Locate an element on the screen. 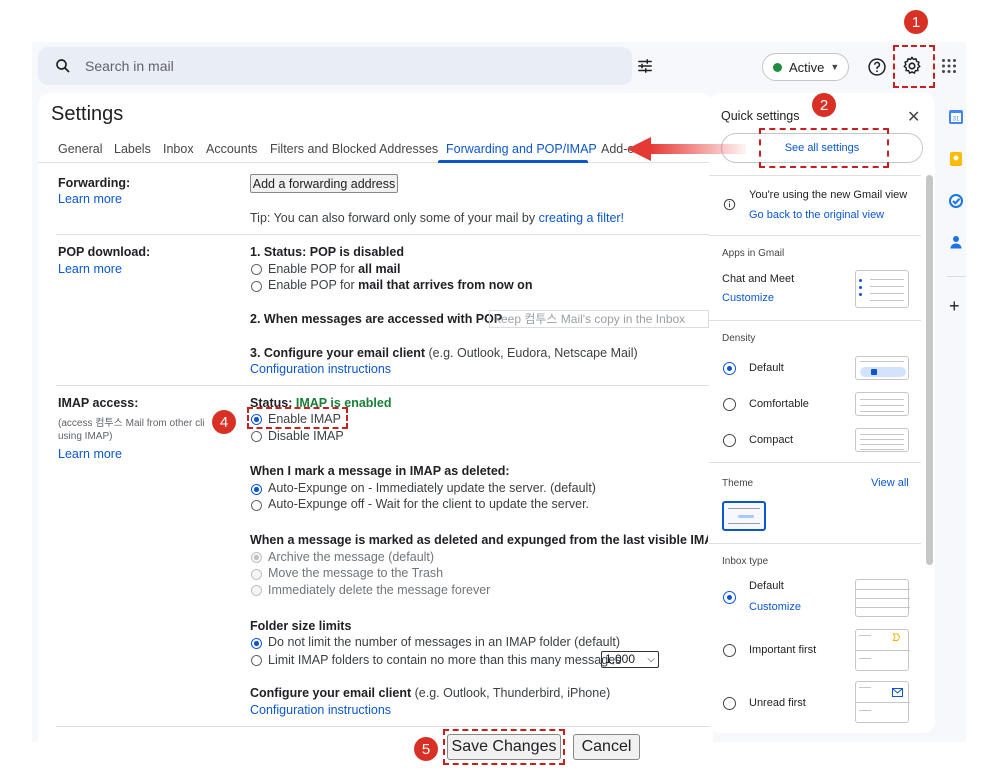  archive-message-label: Archive the message (default) is located at coordinates (351, 557).